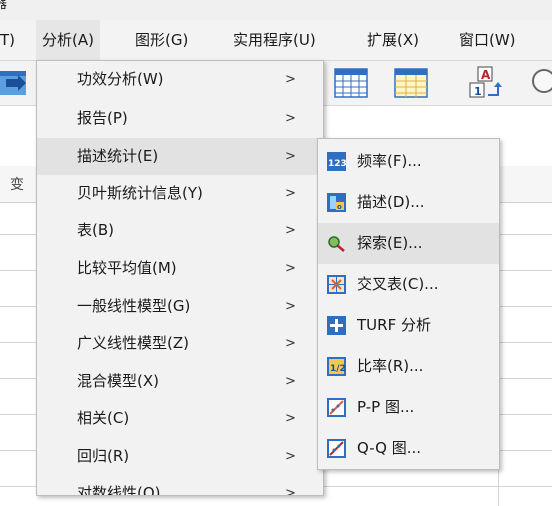 This screenshot has height=506, width=552. What do you see at coordinates (276, 10) in the screenshot?
I see `title-bar: 器` at bounding box center [276, 10].